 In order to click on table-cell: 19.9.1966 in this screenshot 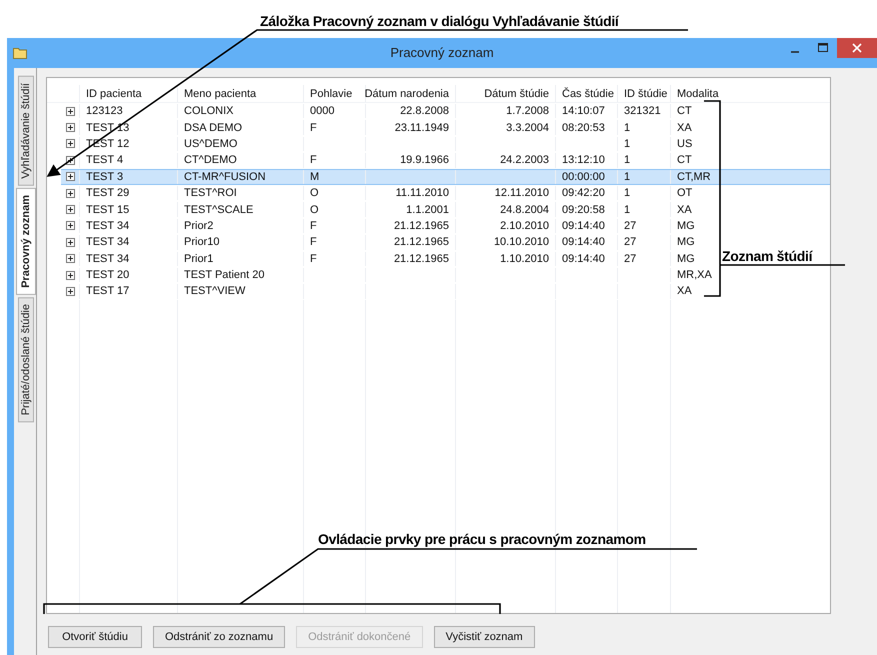, I will do `click(424, 160)`.